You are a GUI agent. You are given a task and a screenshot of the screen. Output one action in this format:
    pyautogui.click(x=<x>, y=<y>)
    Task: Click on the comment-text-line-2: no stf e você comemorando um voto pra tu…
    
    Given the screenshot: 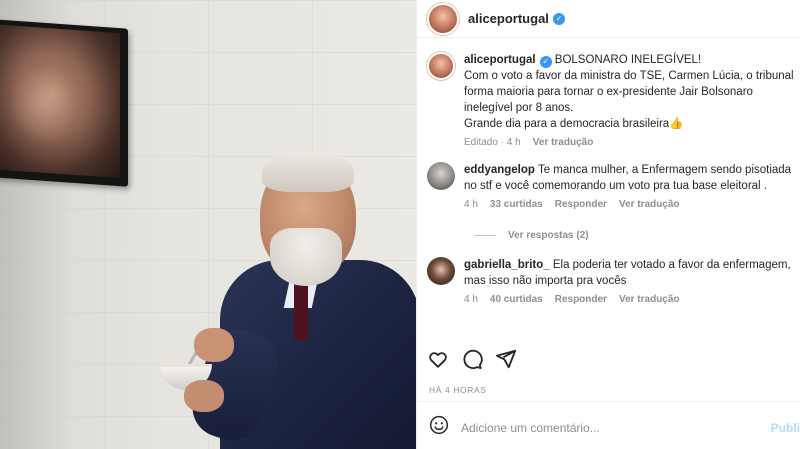 What is the action you would take?
    pyautogui.click(x=615, y=186)
    